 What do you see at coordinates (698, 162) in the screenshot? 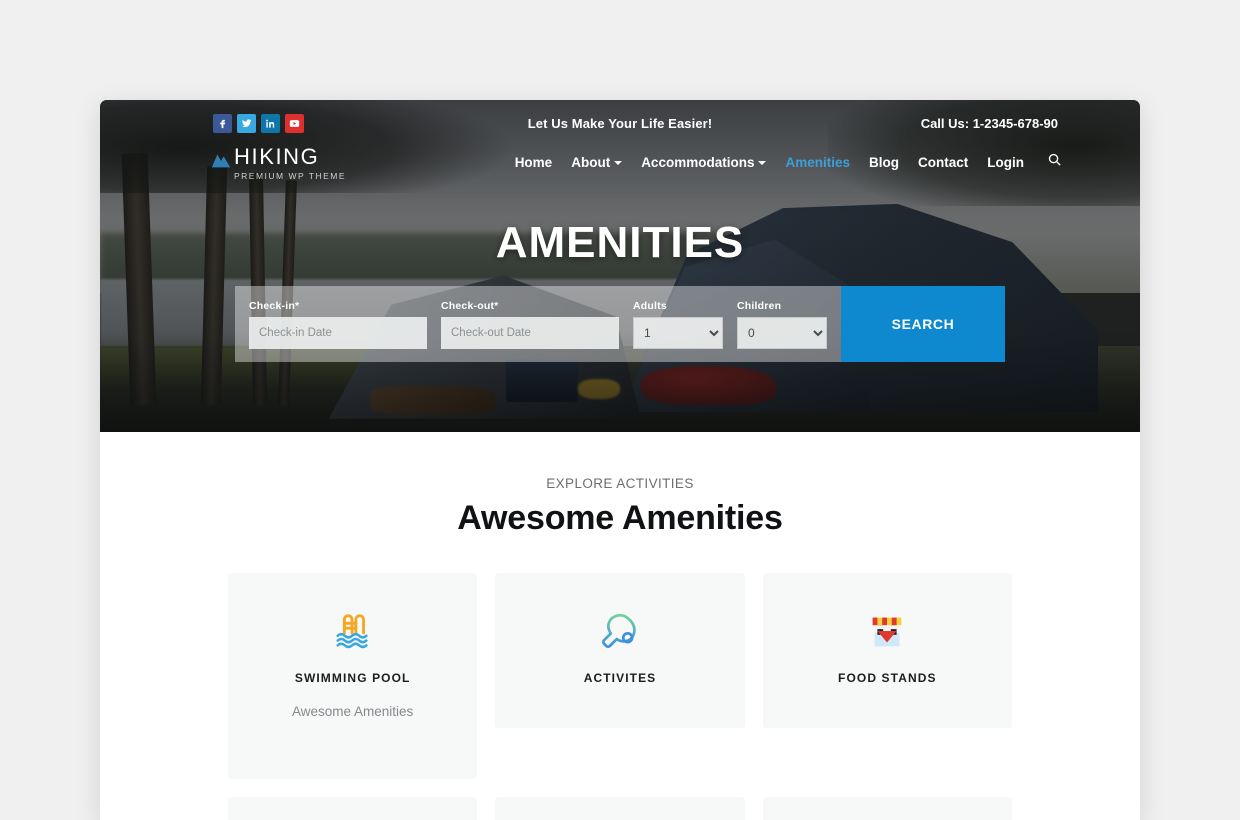
I see `nav-label: Accommodations` at bounding box center [698, 162].